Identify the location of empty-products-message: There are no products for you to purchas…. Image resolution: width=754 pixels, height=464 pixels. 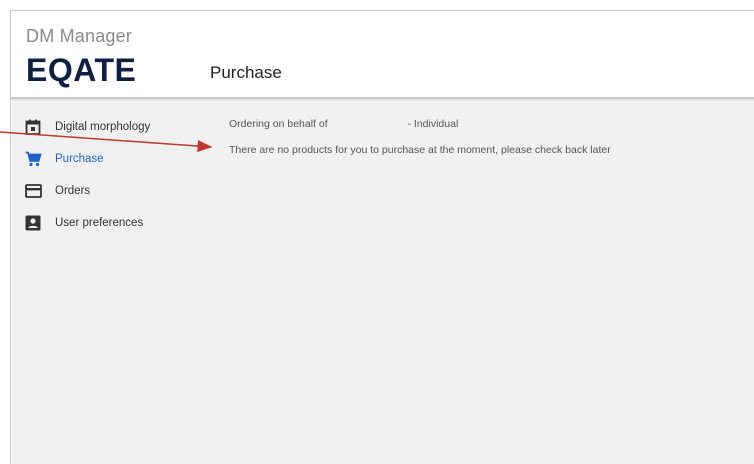
(420, 150).